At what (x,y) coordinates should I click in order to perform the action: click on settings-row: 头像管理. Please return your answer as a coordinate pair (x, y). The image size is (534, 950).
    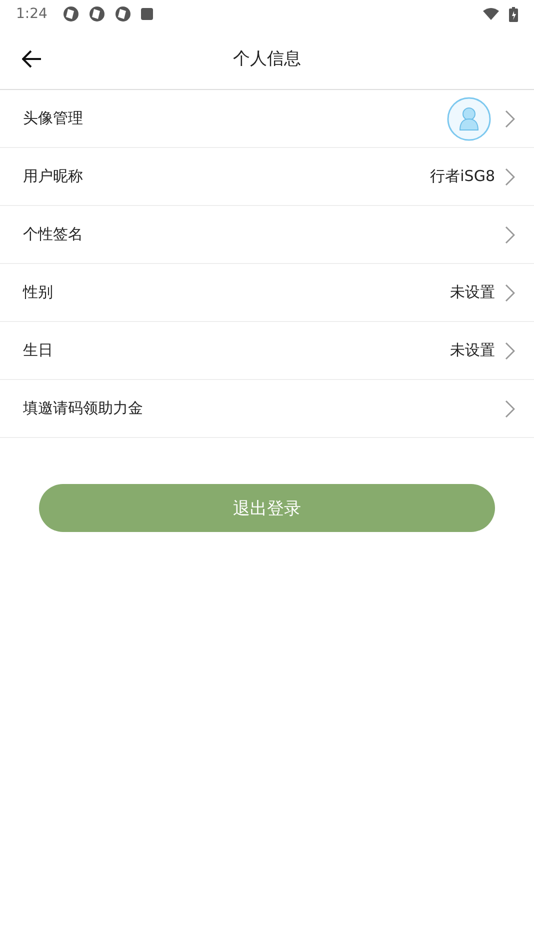
    Looking at the image, I should click on (267, 119).